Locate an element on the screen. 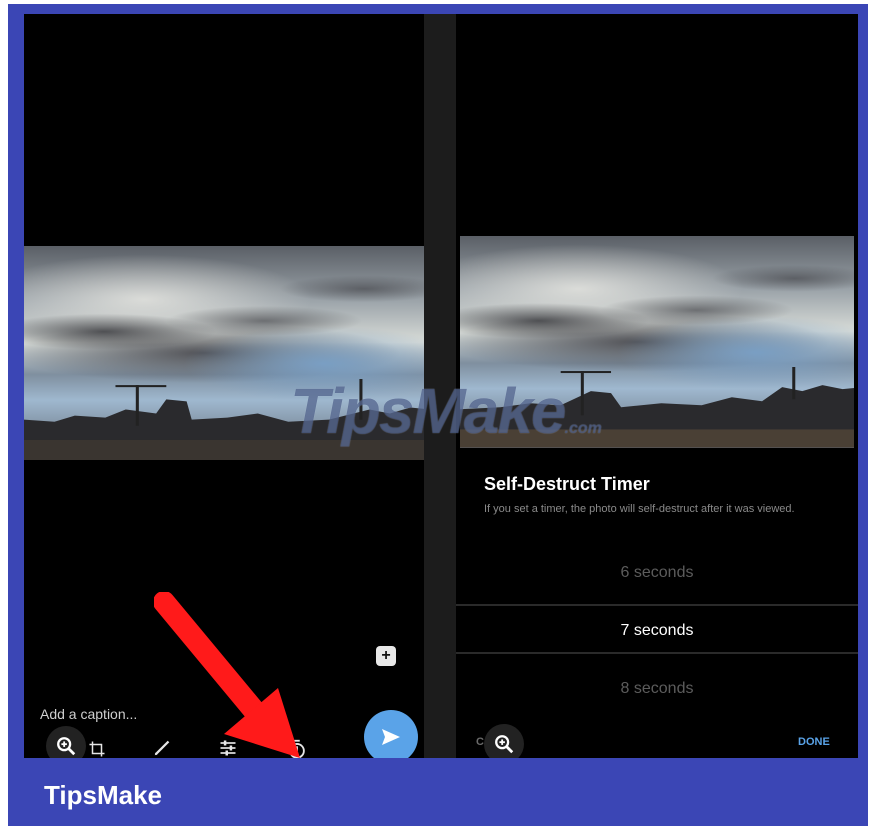 The width and height of the screenshot is (870, 829). red-arrow-annotation is located at coordinates (227, 675).